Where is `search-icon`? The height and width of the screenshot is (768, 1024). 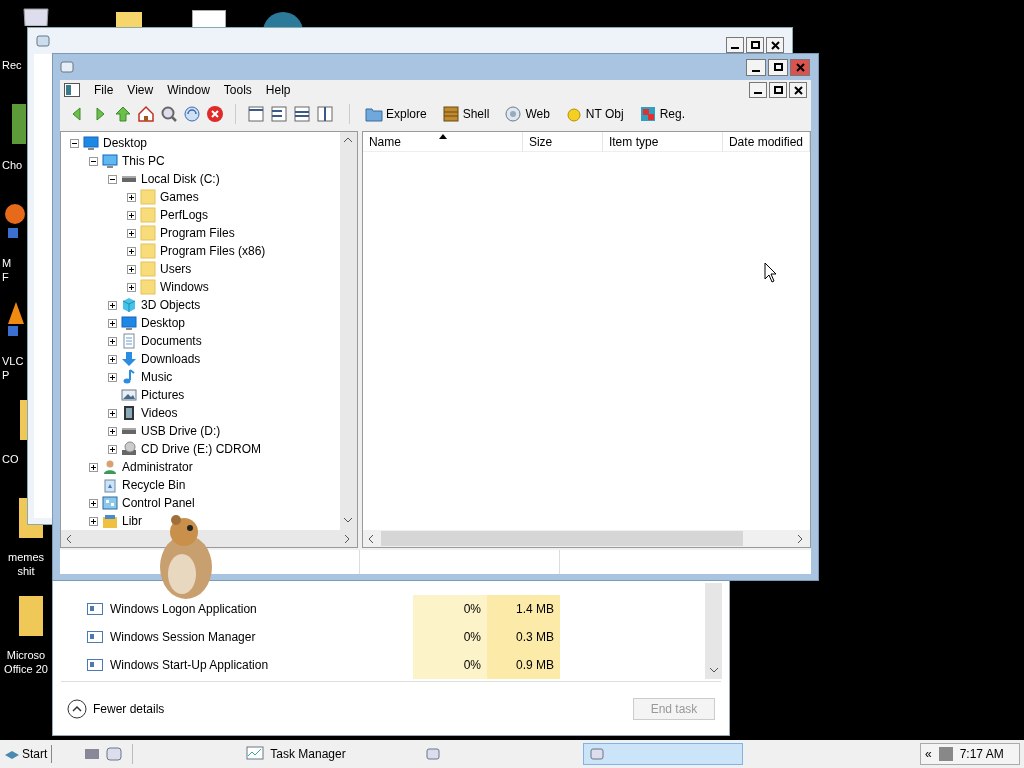
search-icon is located at coordinates (169, 114).